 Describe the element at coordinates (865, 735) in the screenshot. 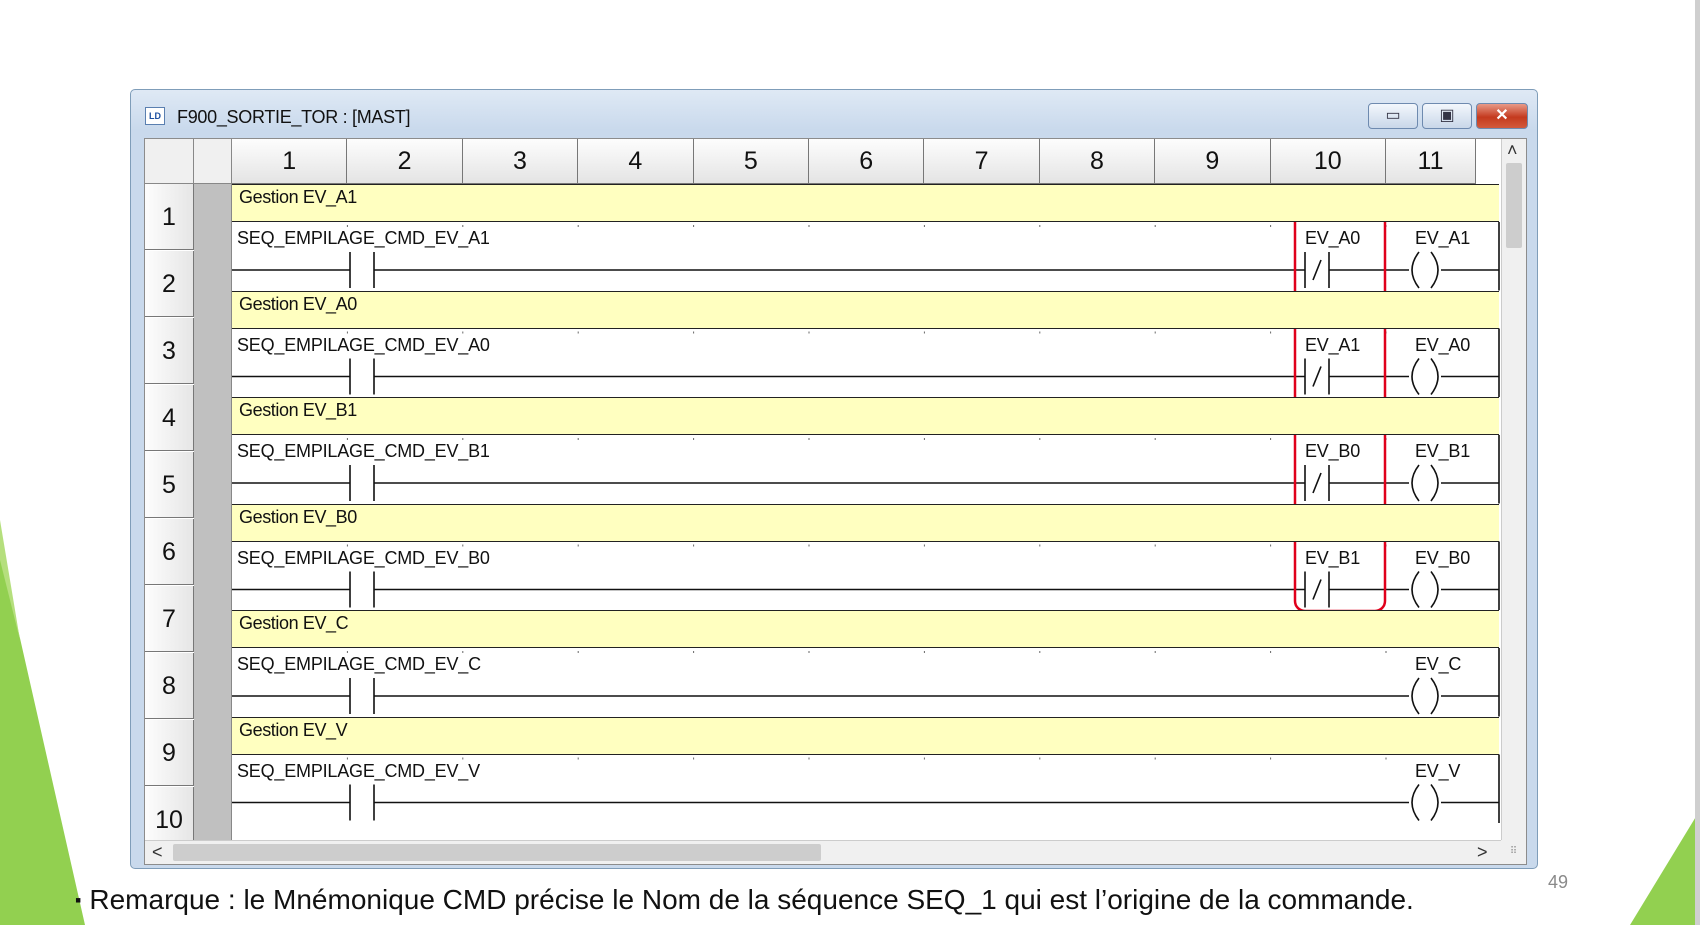

I see `rung-comment: Gestion EV_V` at that location.